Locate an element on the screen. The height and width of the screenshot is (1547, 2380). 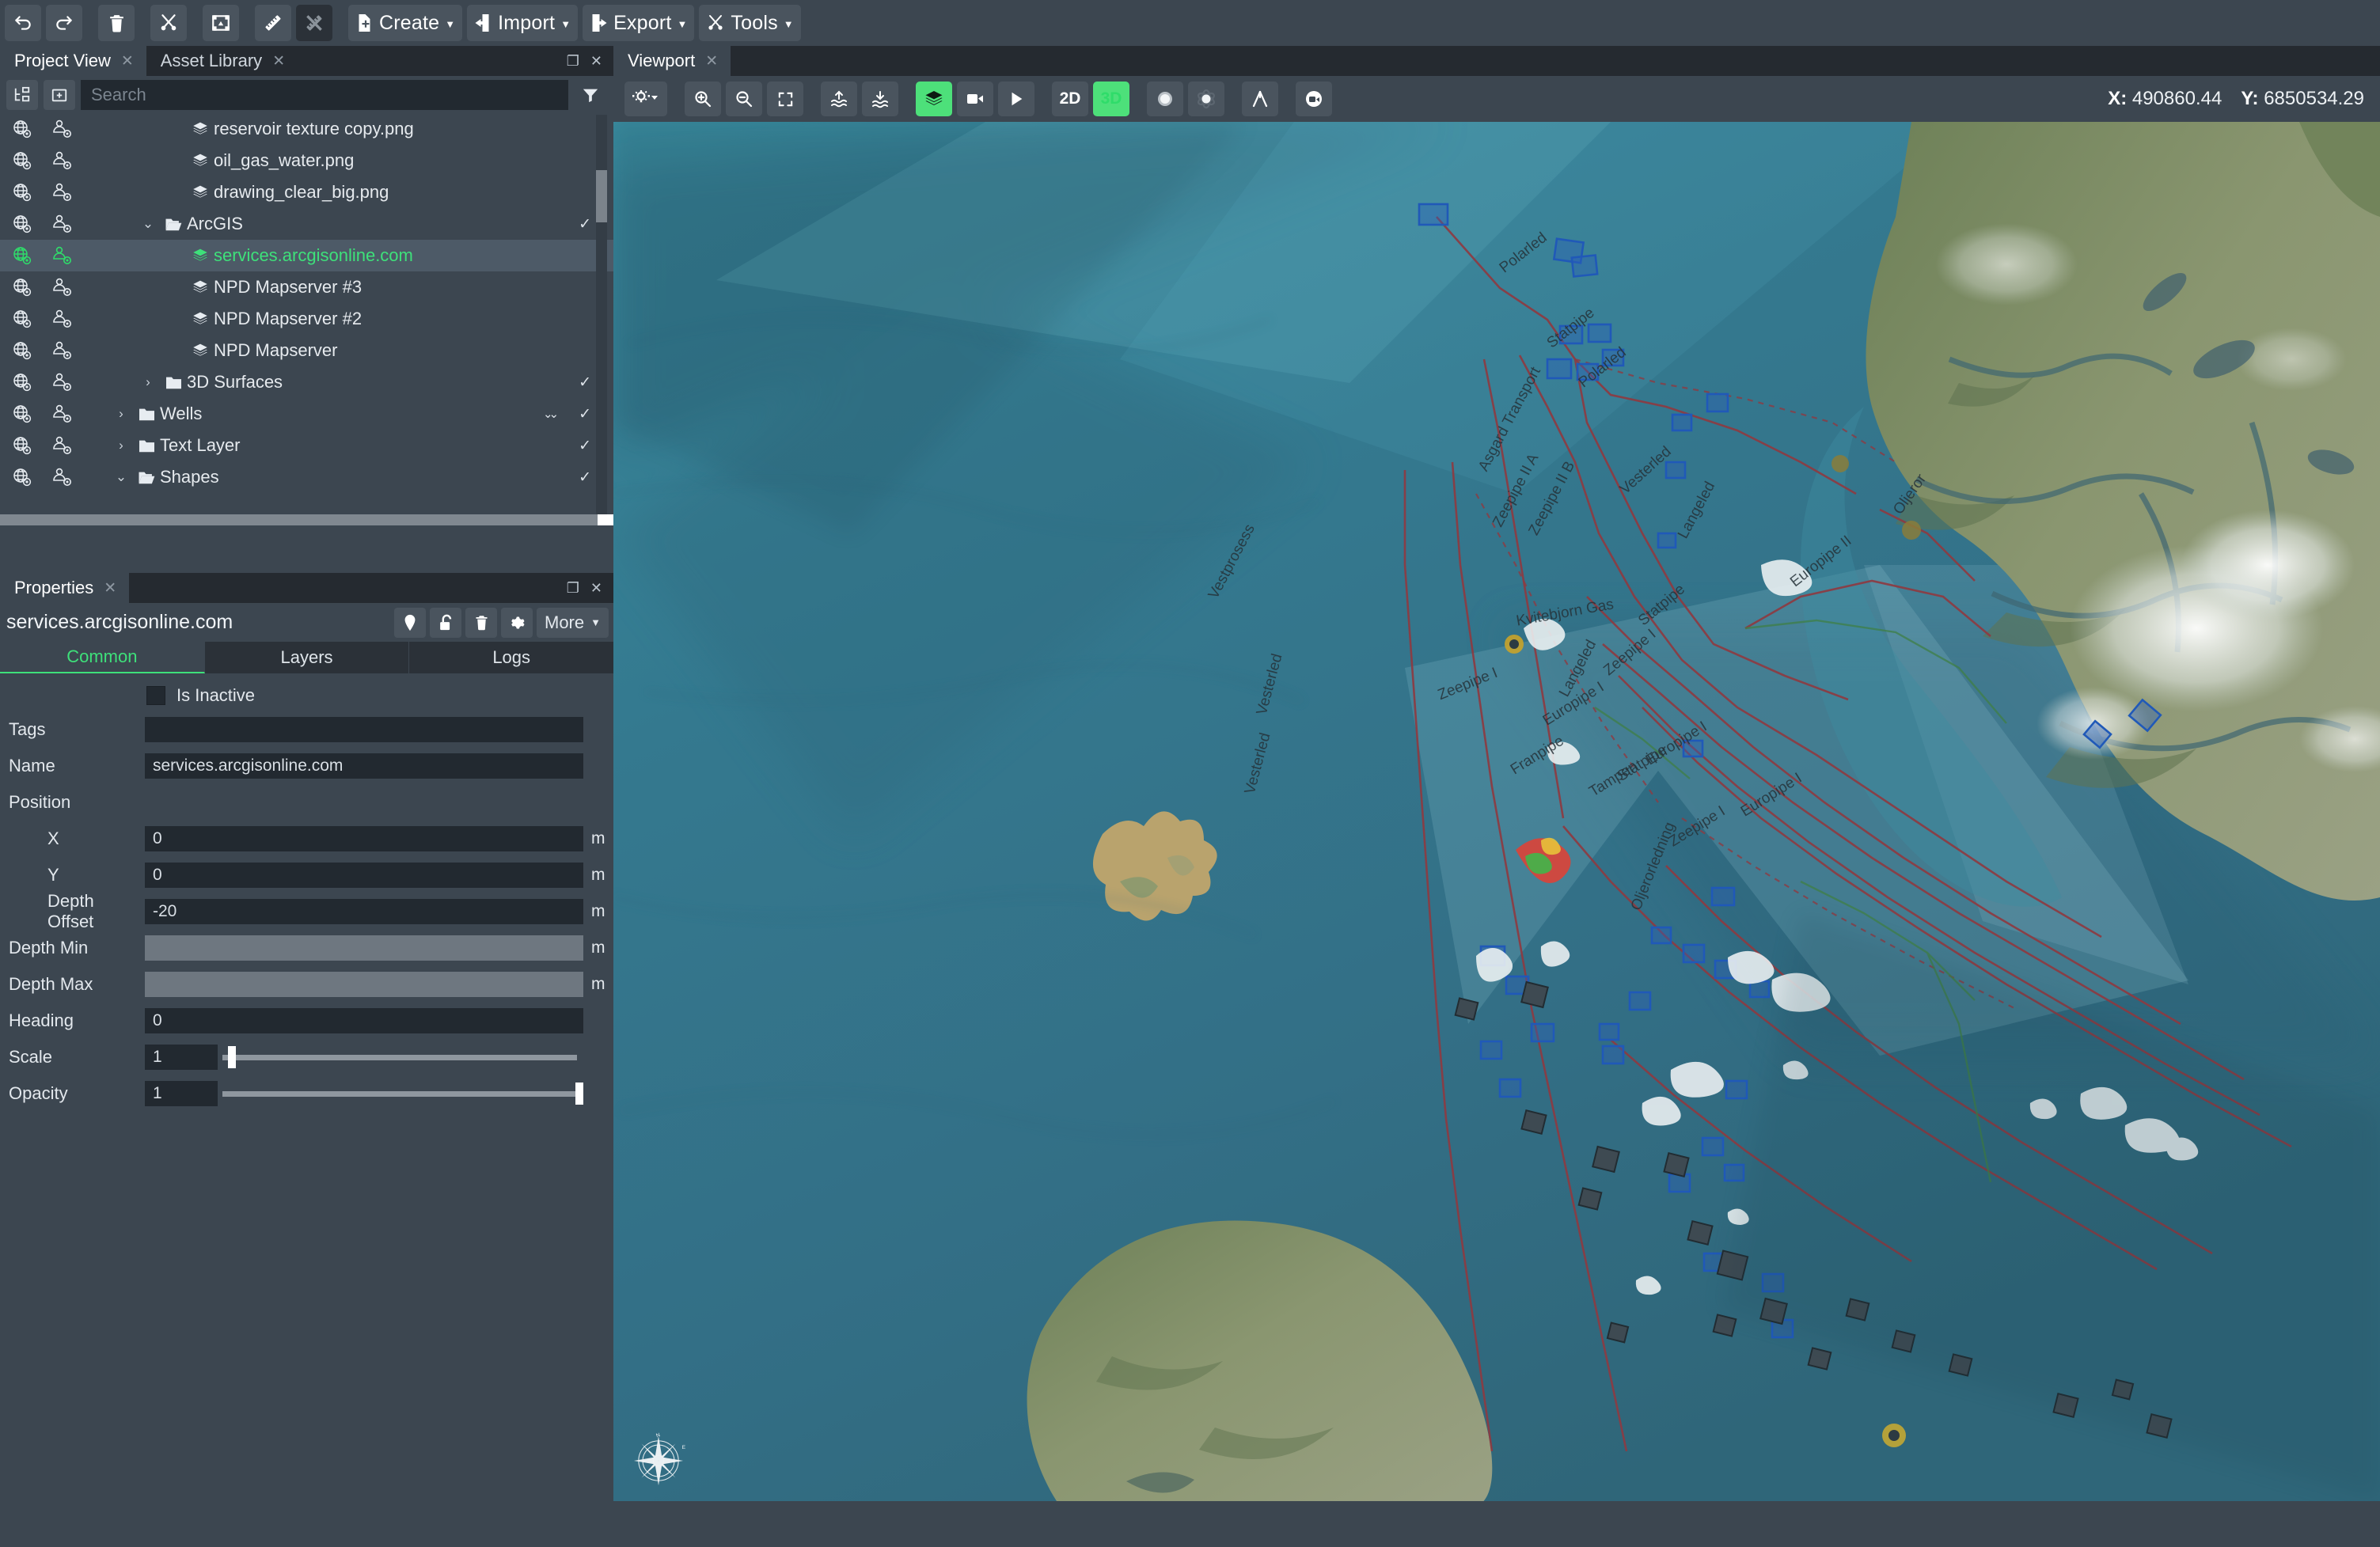
lock-button is located at coordinates (445, 622).